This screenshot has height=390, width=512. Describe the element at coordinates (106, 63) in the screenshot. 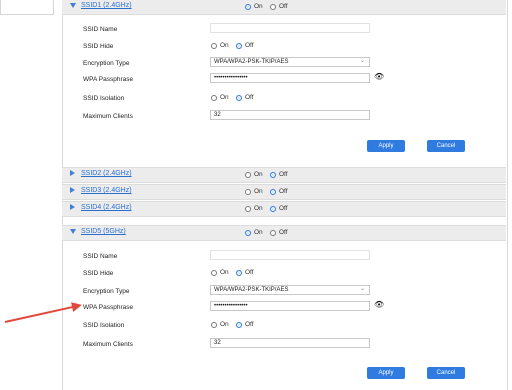

I see `ssid1-encryption-label: Encryption Type` at that location.